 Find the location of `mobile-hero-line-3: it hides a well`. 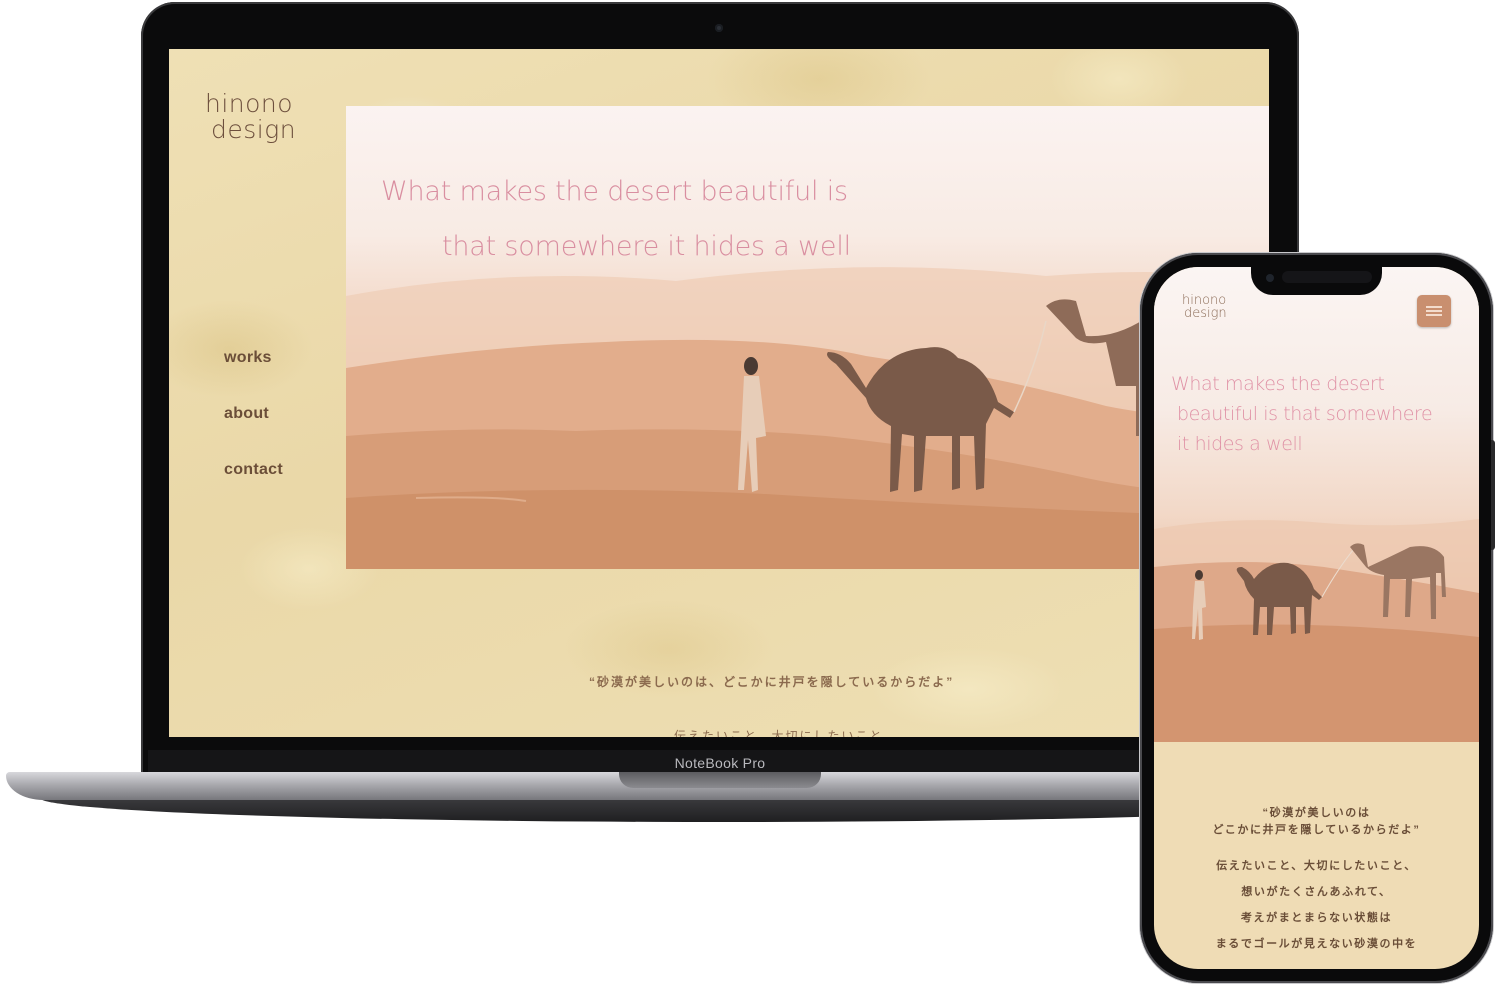

mobile-hero-line-3: it hides a well is located at coordinates (1240, 444).